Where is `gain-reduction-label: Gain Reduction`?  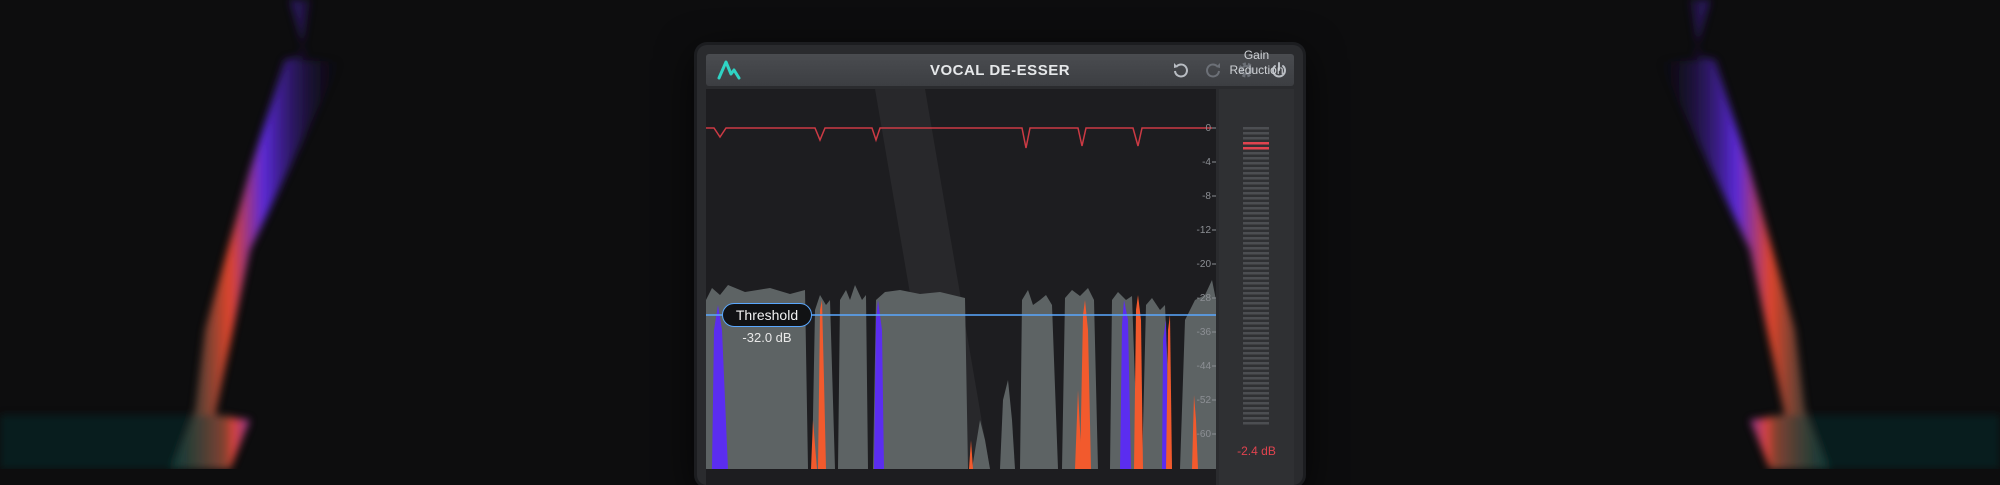
gain-reduction-label: Gain Reduction is located at coordinates (1256, 63).